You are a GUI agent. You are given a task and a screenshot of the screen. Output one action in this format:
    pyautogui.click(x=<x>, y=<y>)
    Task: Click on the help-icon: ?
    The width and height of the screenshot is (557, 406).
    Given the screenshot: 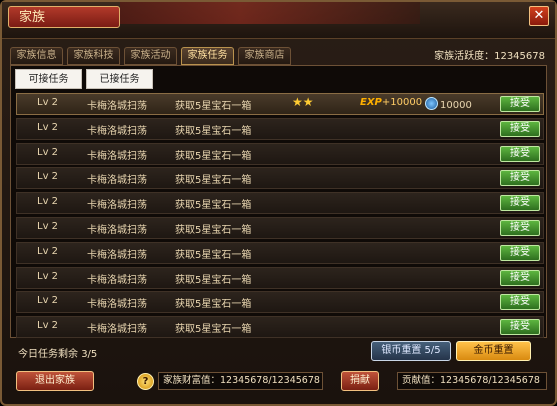 What is the action you would take?
    pyautogui.click(x=145, y=381)
    